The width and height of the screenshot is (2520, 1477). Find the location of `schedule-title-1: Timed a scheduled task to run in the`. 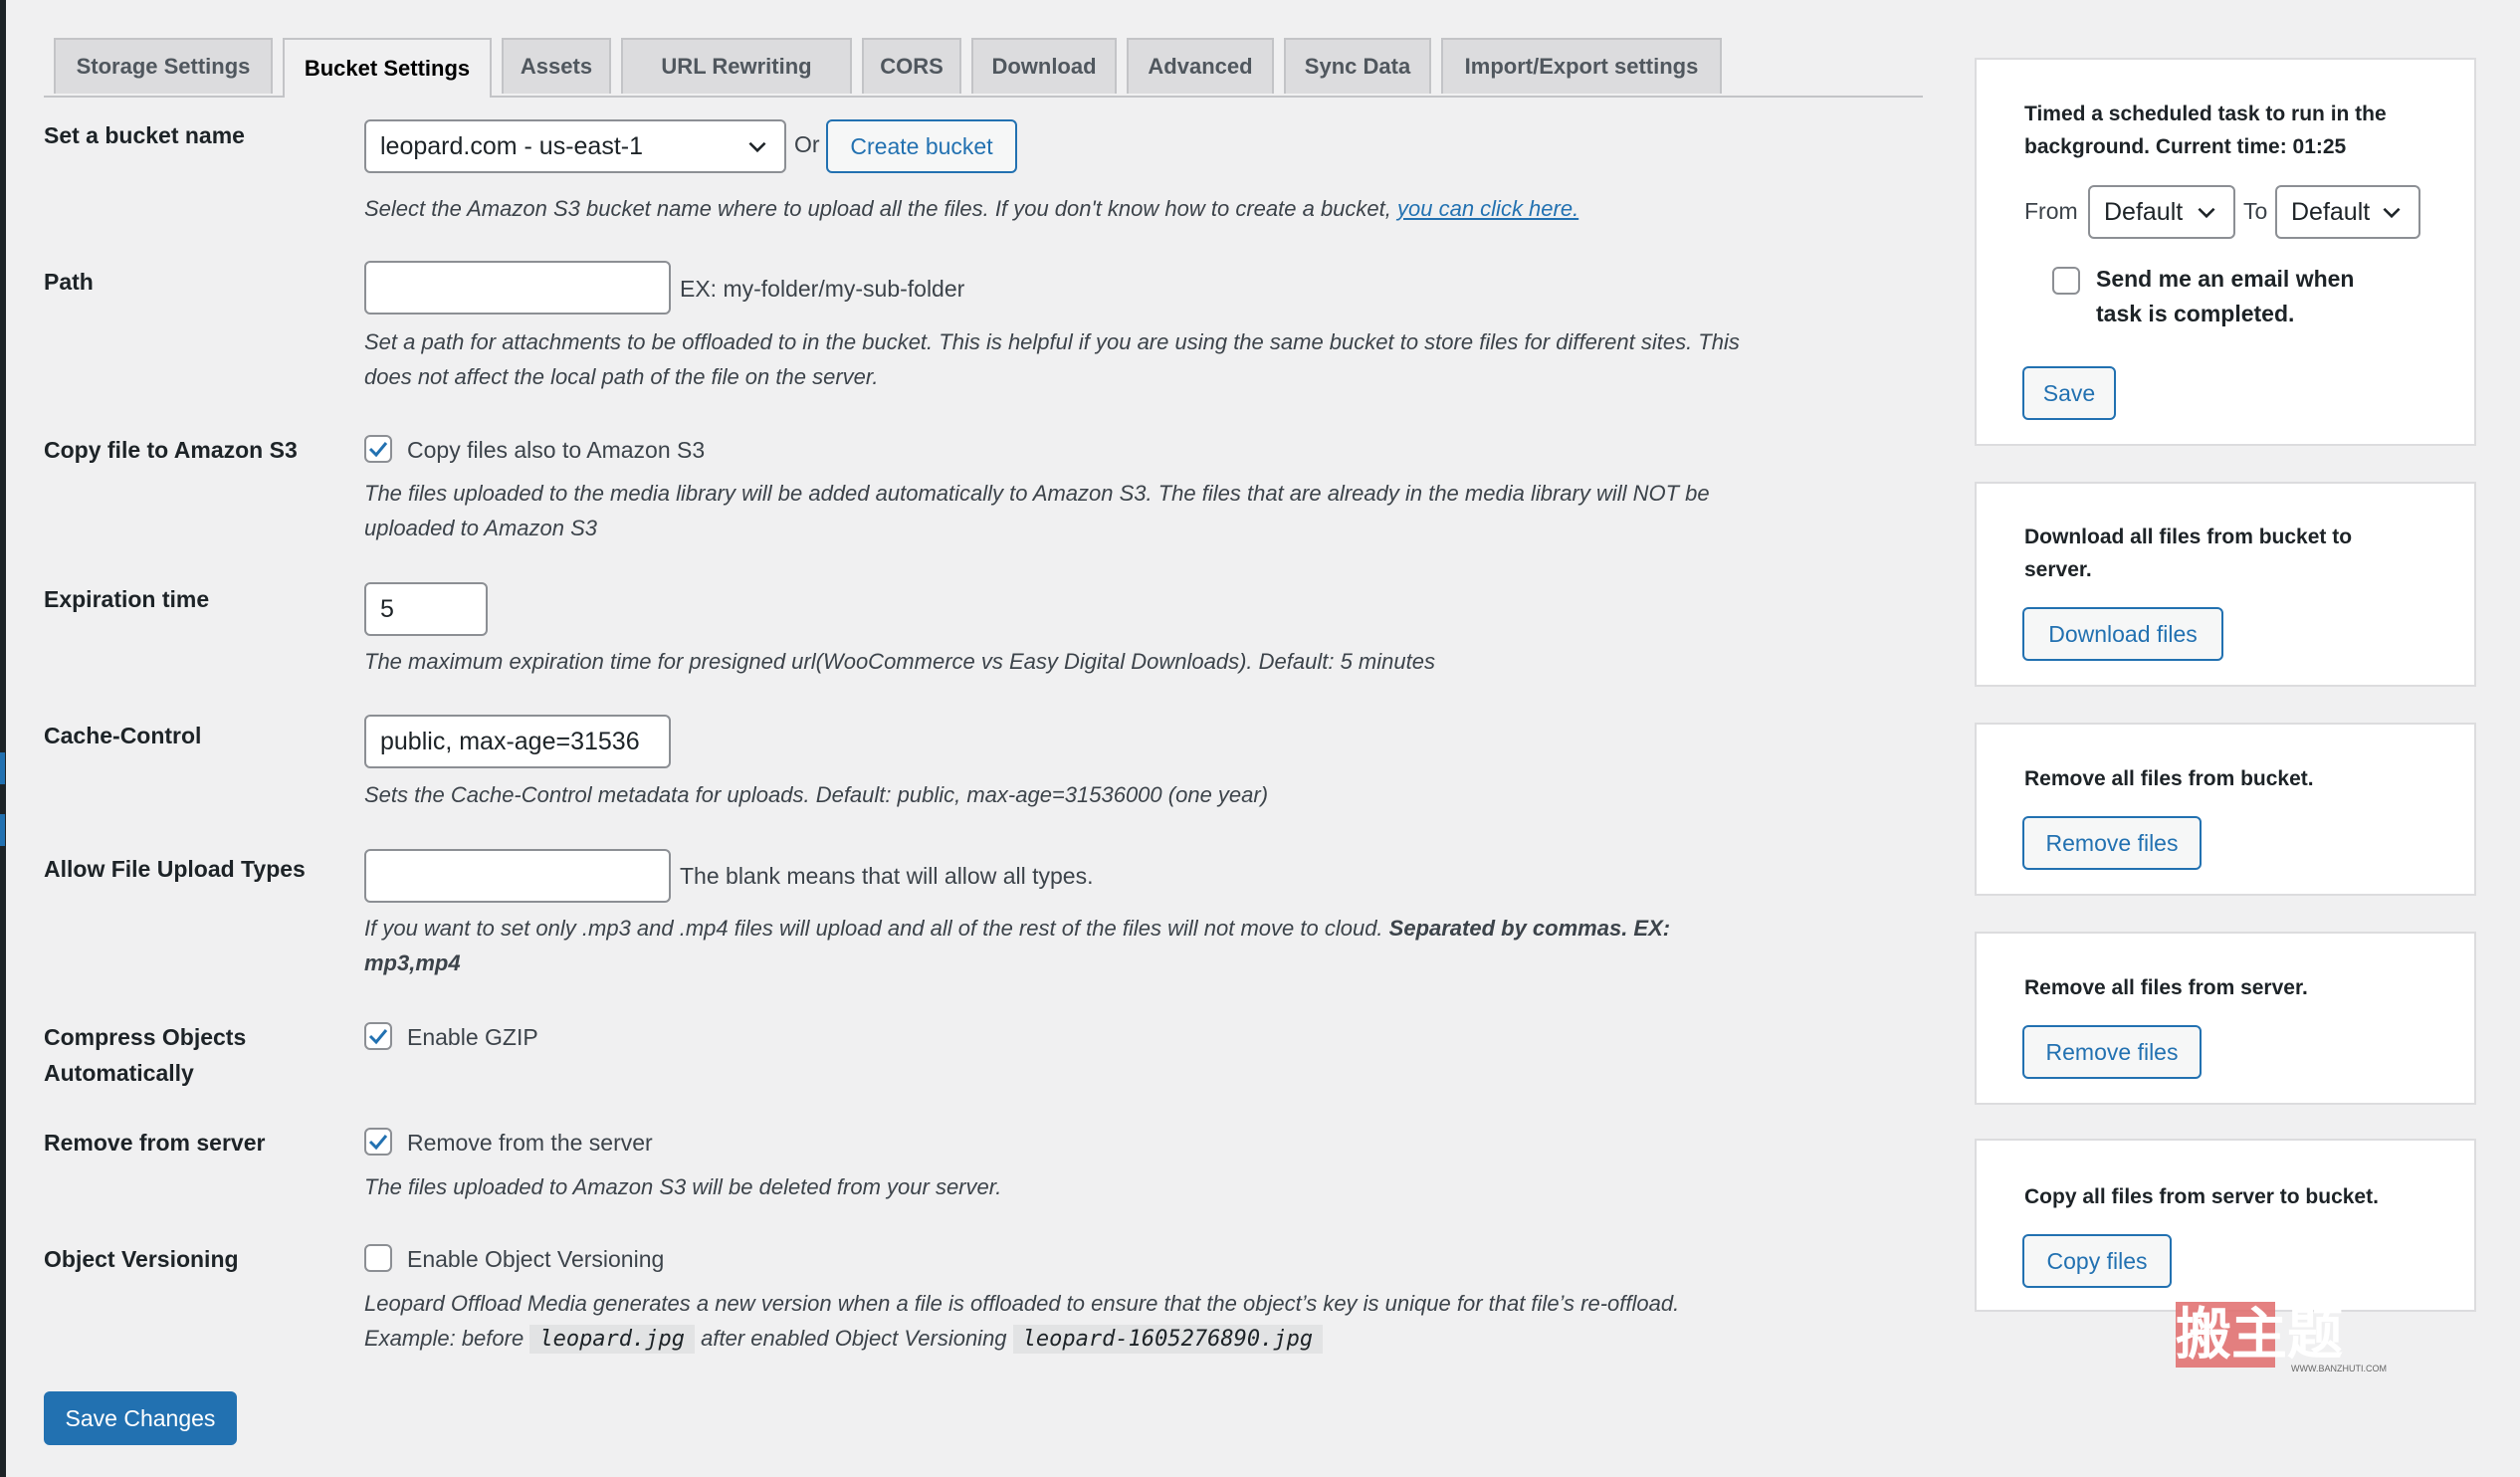

schedule-title-1: Timed a scheduled task to run in the is located at coordinates (2205, 114).